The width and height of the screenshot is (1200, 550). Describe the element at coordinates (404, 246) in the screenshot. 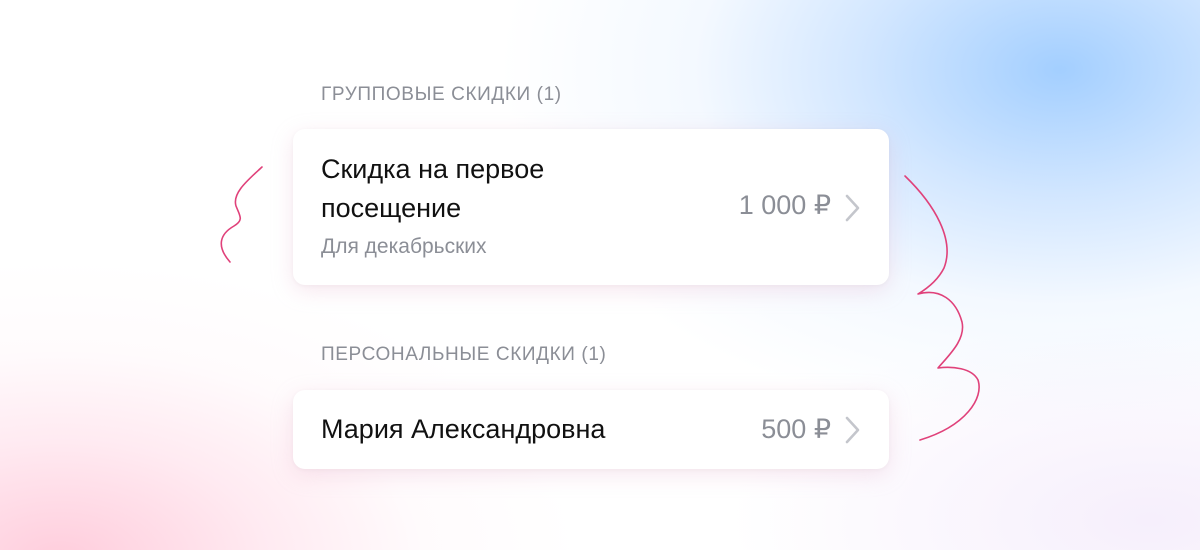

I see `discount-subtitle: Для декабрьских` at that location.